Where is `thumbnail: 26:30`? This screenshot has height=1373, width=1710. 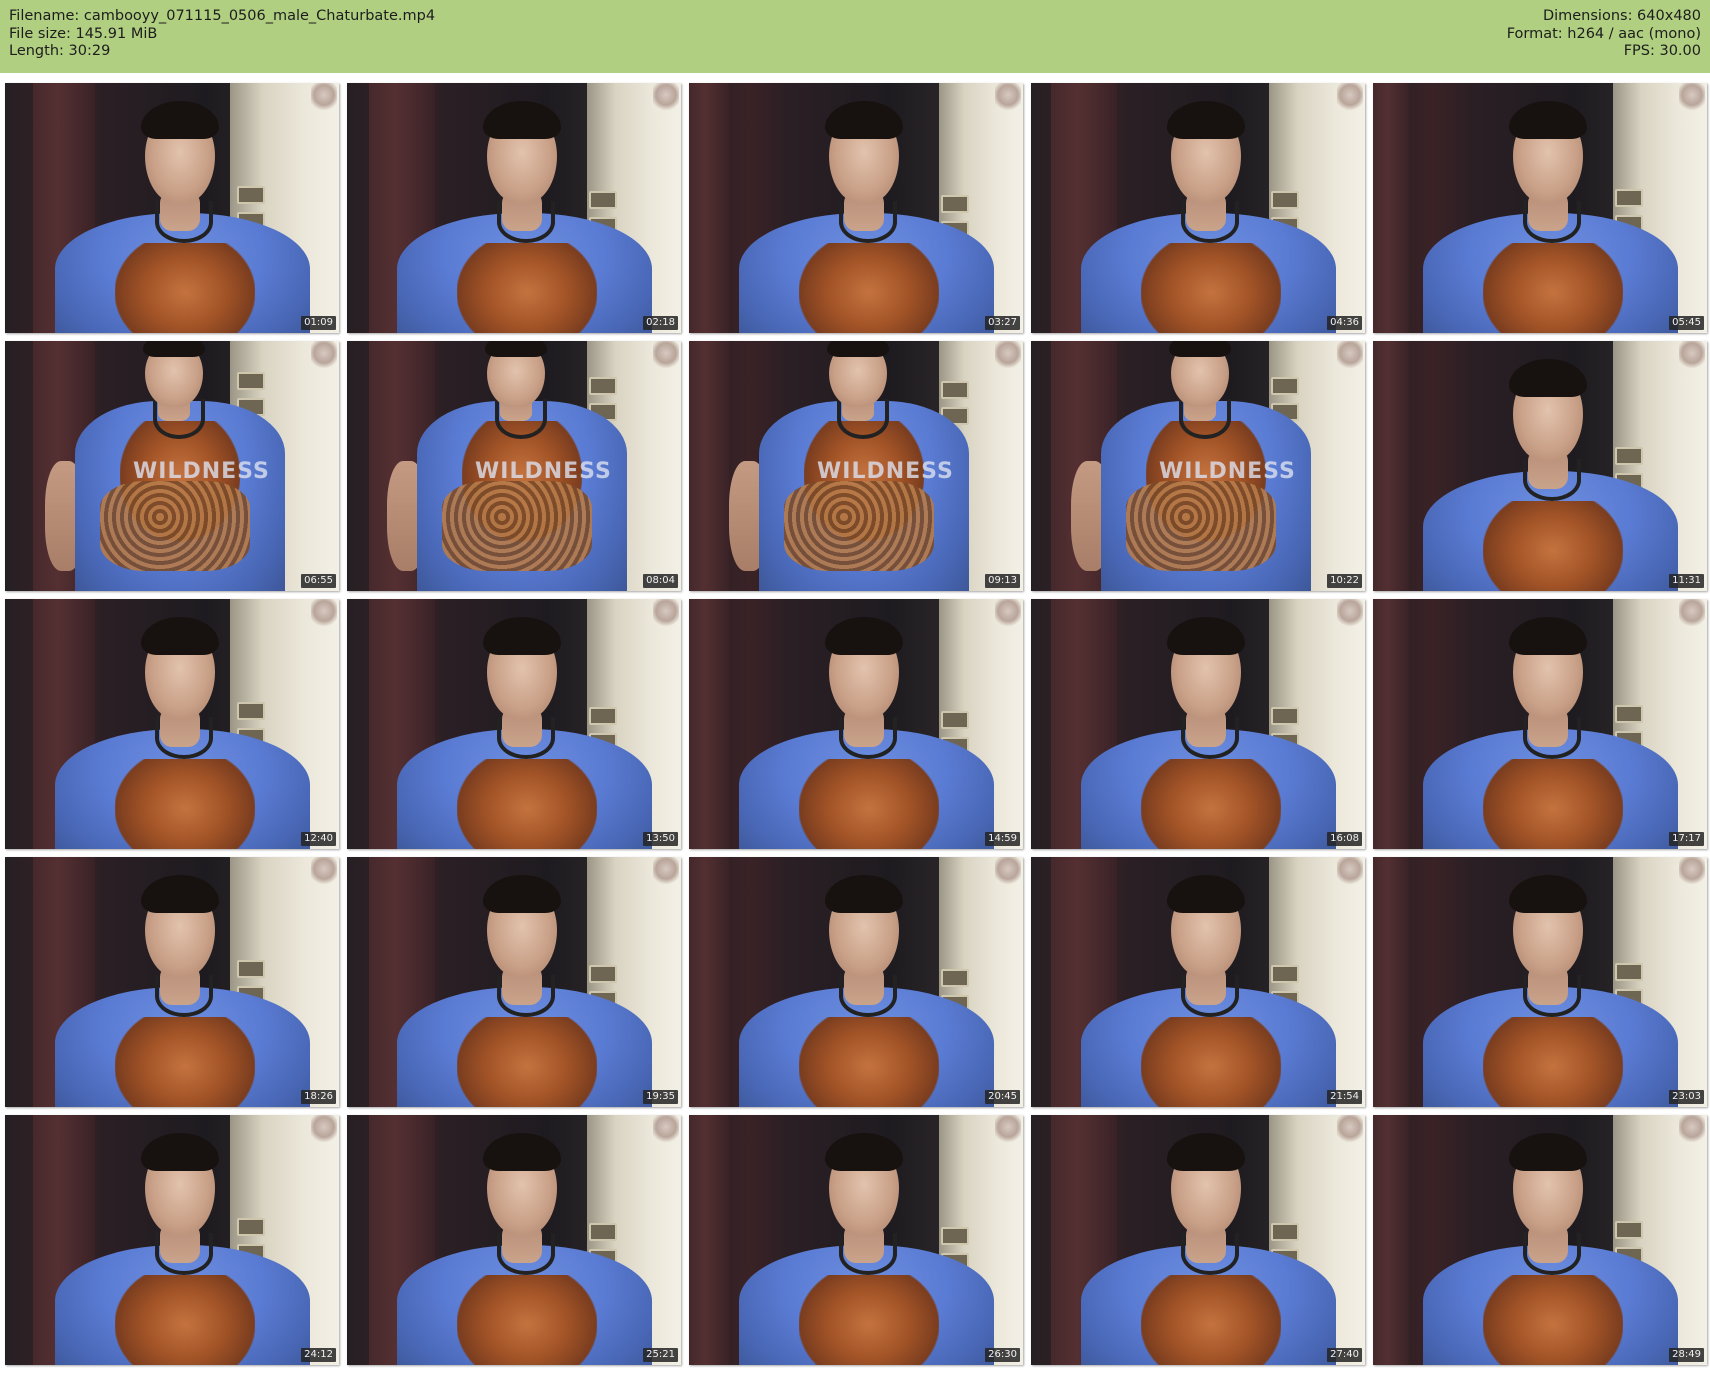
thumbnail: 26:30 is located at coordinates (856, 1240).